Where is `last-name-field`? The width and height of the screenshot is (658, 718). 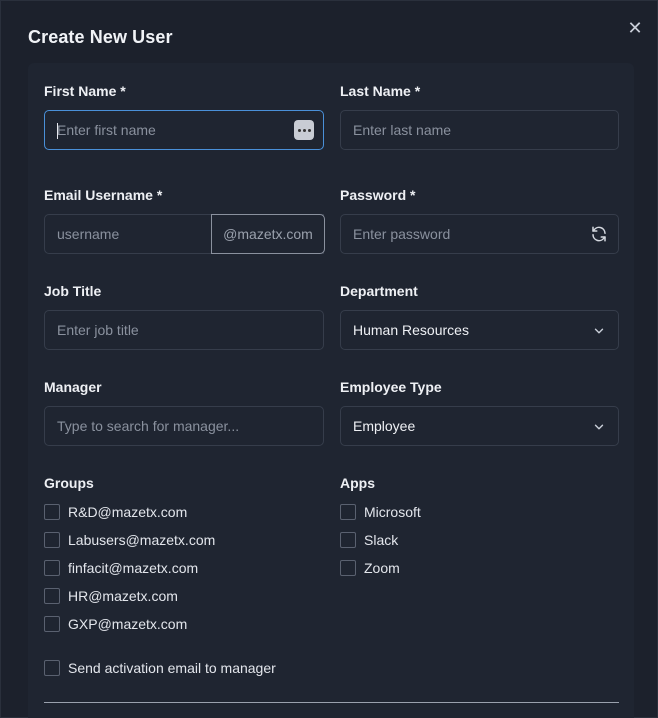
last-name-field is located at coordinates (479, 130).